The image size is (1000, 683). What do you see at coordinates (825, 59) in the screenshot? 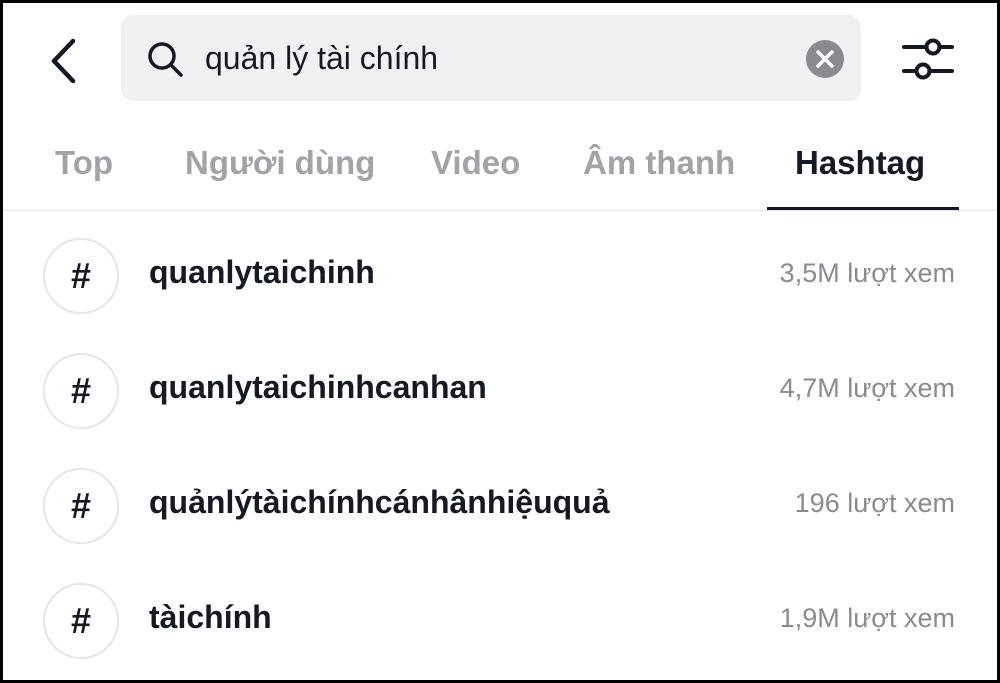
I see `clear-circle-icon` at bounding box center [825, 59].